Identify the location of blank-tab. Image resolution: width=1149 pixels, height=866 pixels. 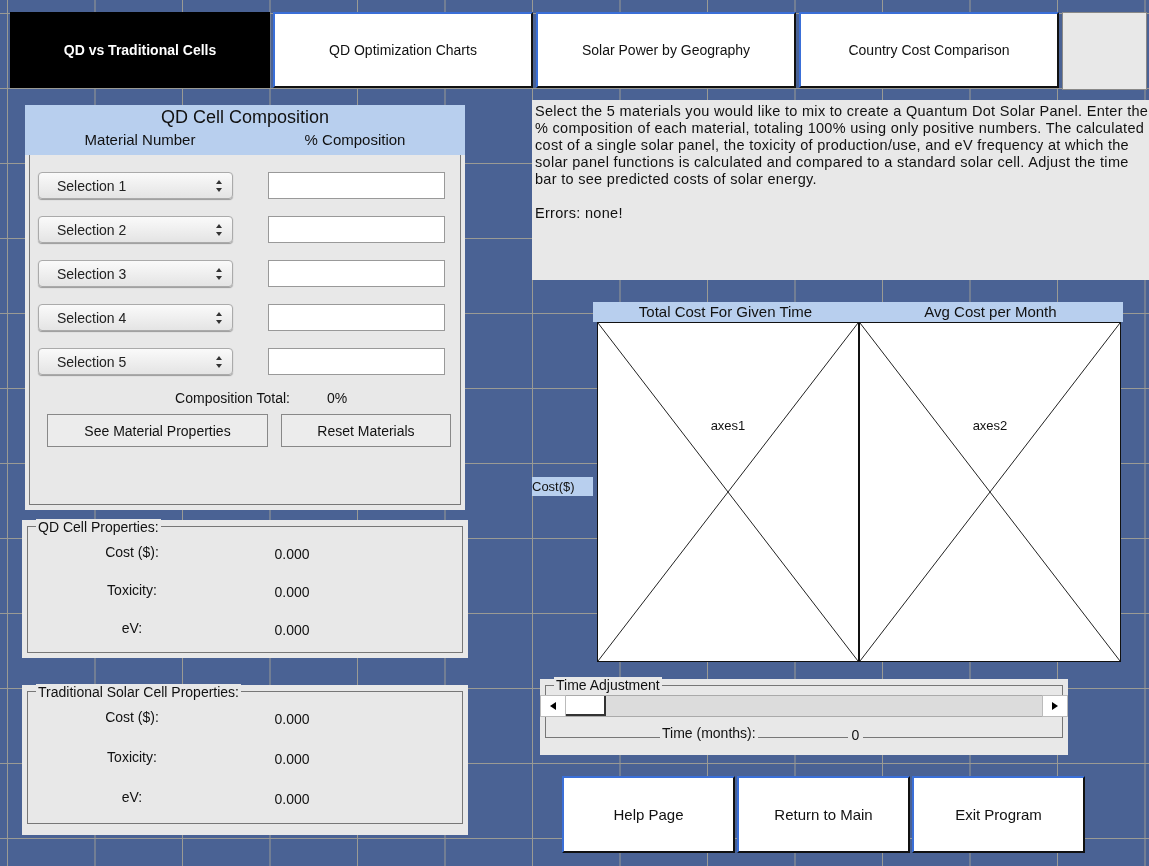
(1104, 51).